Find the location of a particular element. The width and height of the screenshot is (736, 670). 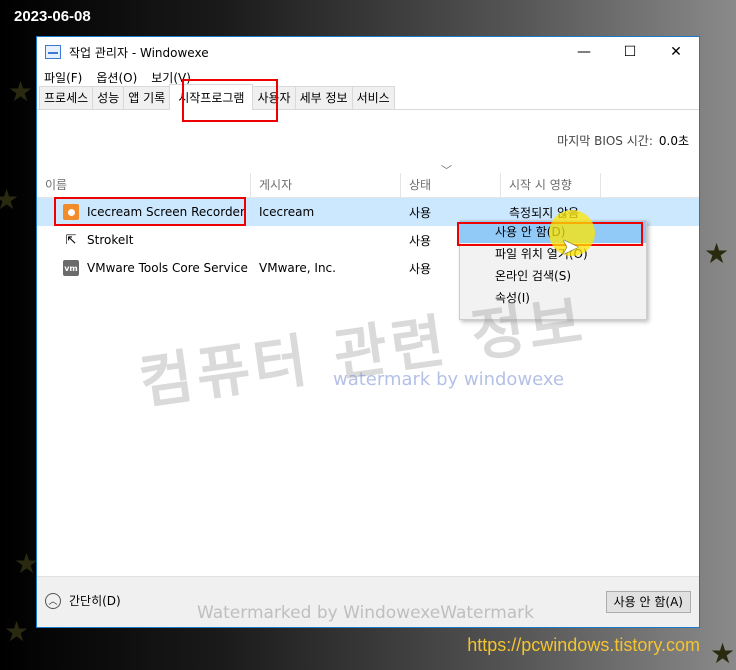

sort-chevron-icon: ﹀ is located at coordinates (446, 170).